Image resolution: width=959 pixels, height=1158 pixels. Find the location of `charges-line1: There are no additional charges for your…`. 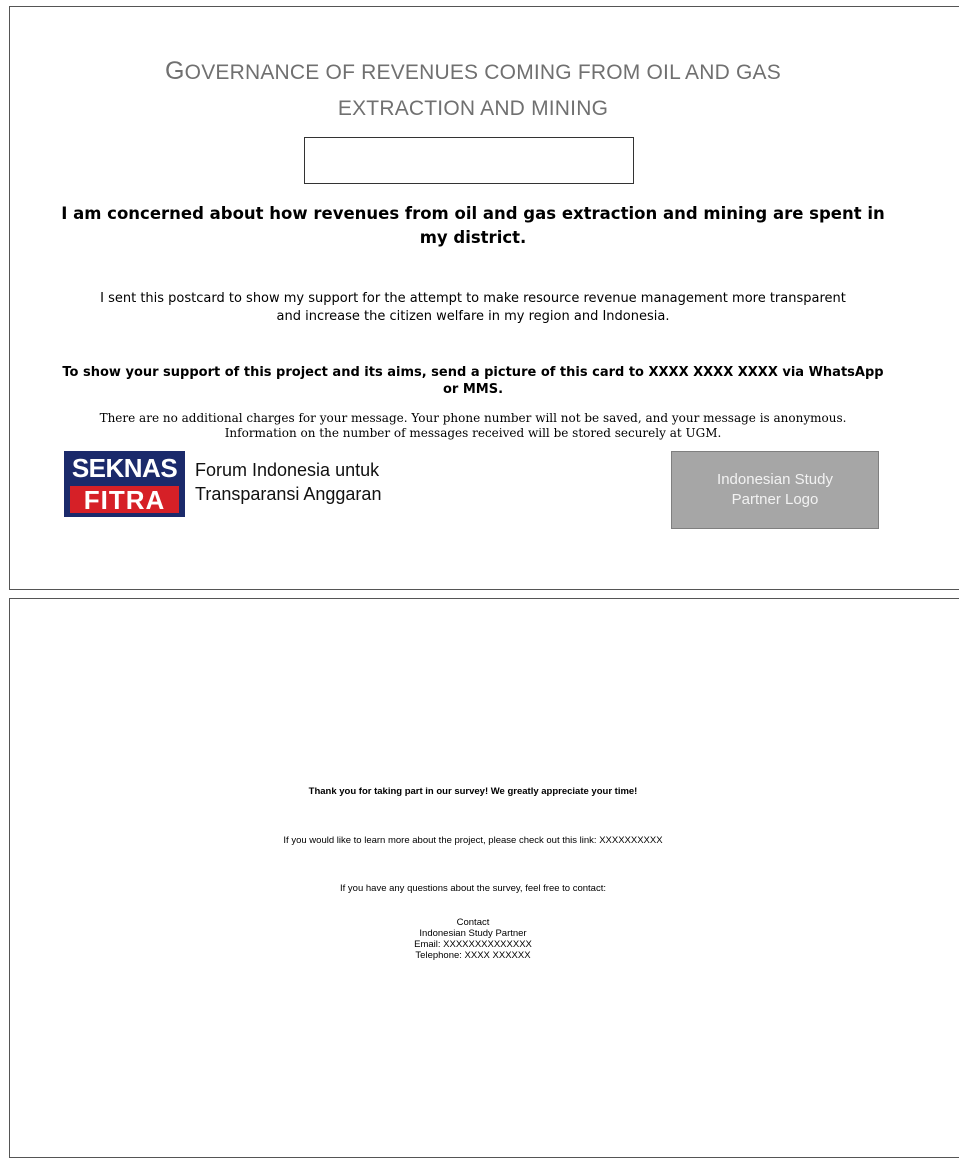

charges-line1: There are no additional charges for your… is located at coordinates (473, 418).